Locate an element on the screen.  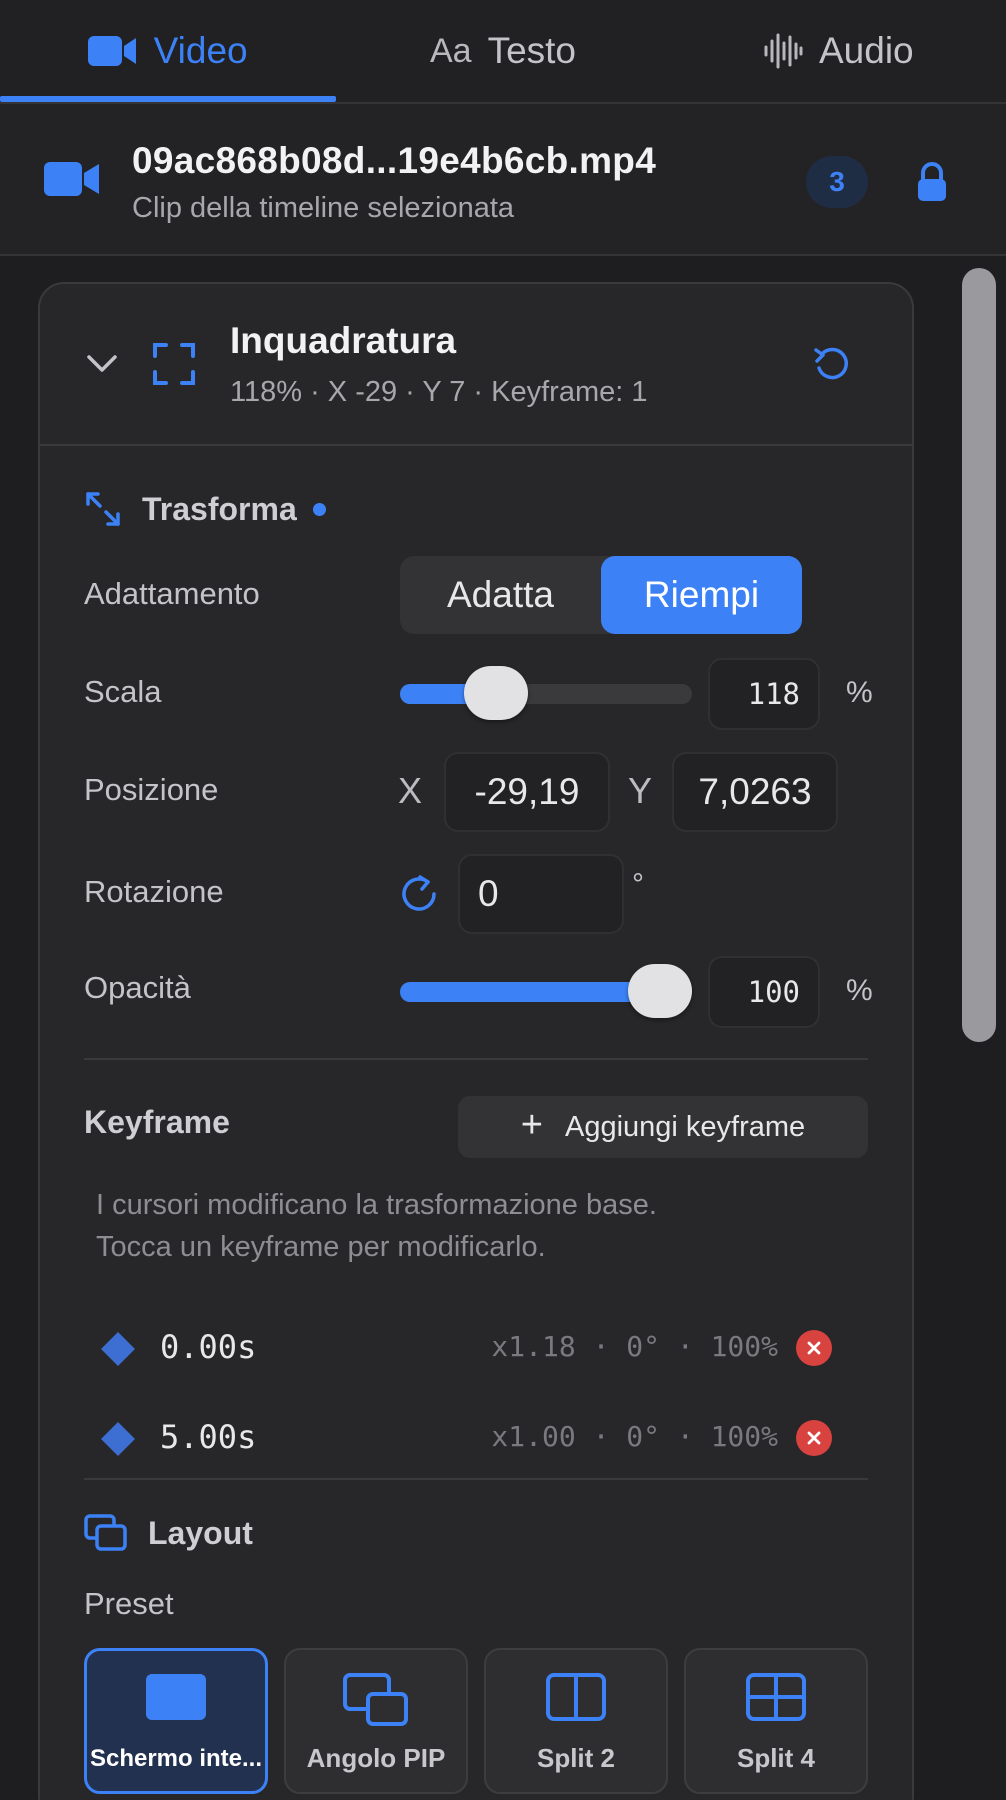
rotation-input: 0 is located at coordinates (541, 894).